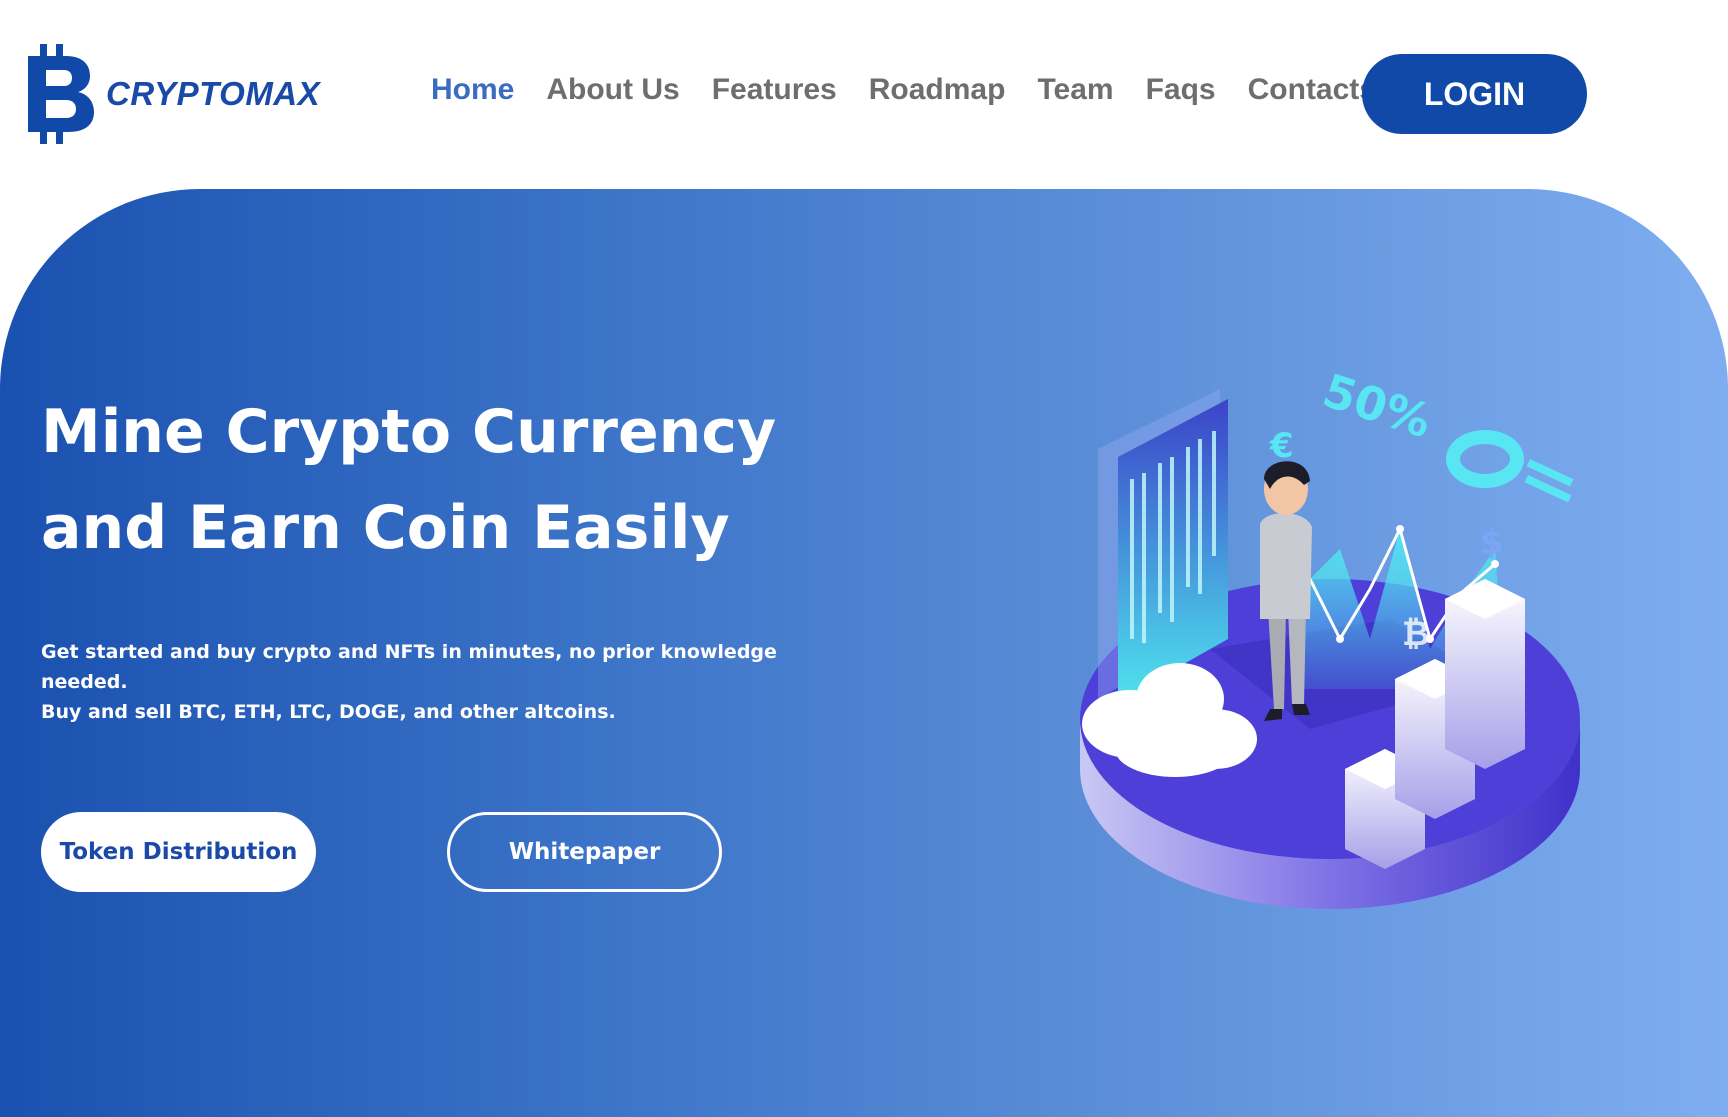 This screenshot has width=1728, height=1117. I want to click on brand-logo: CRYPTOMAX, so click(173, 94).